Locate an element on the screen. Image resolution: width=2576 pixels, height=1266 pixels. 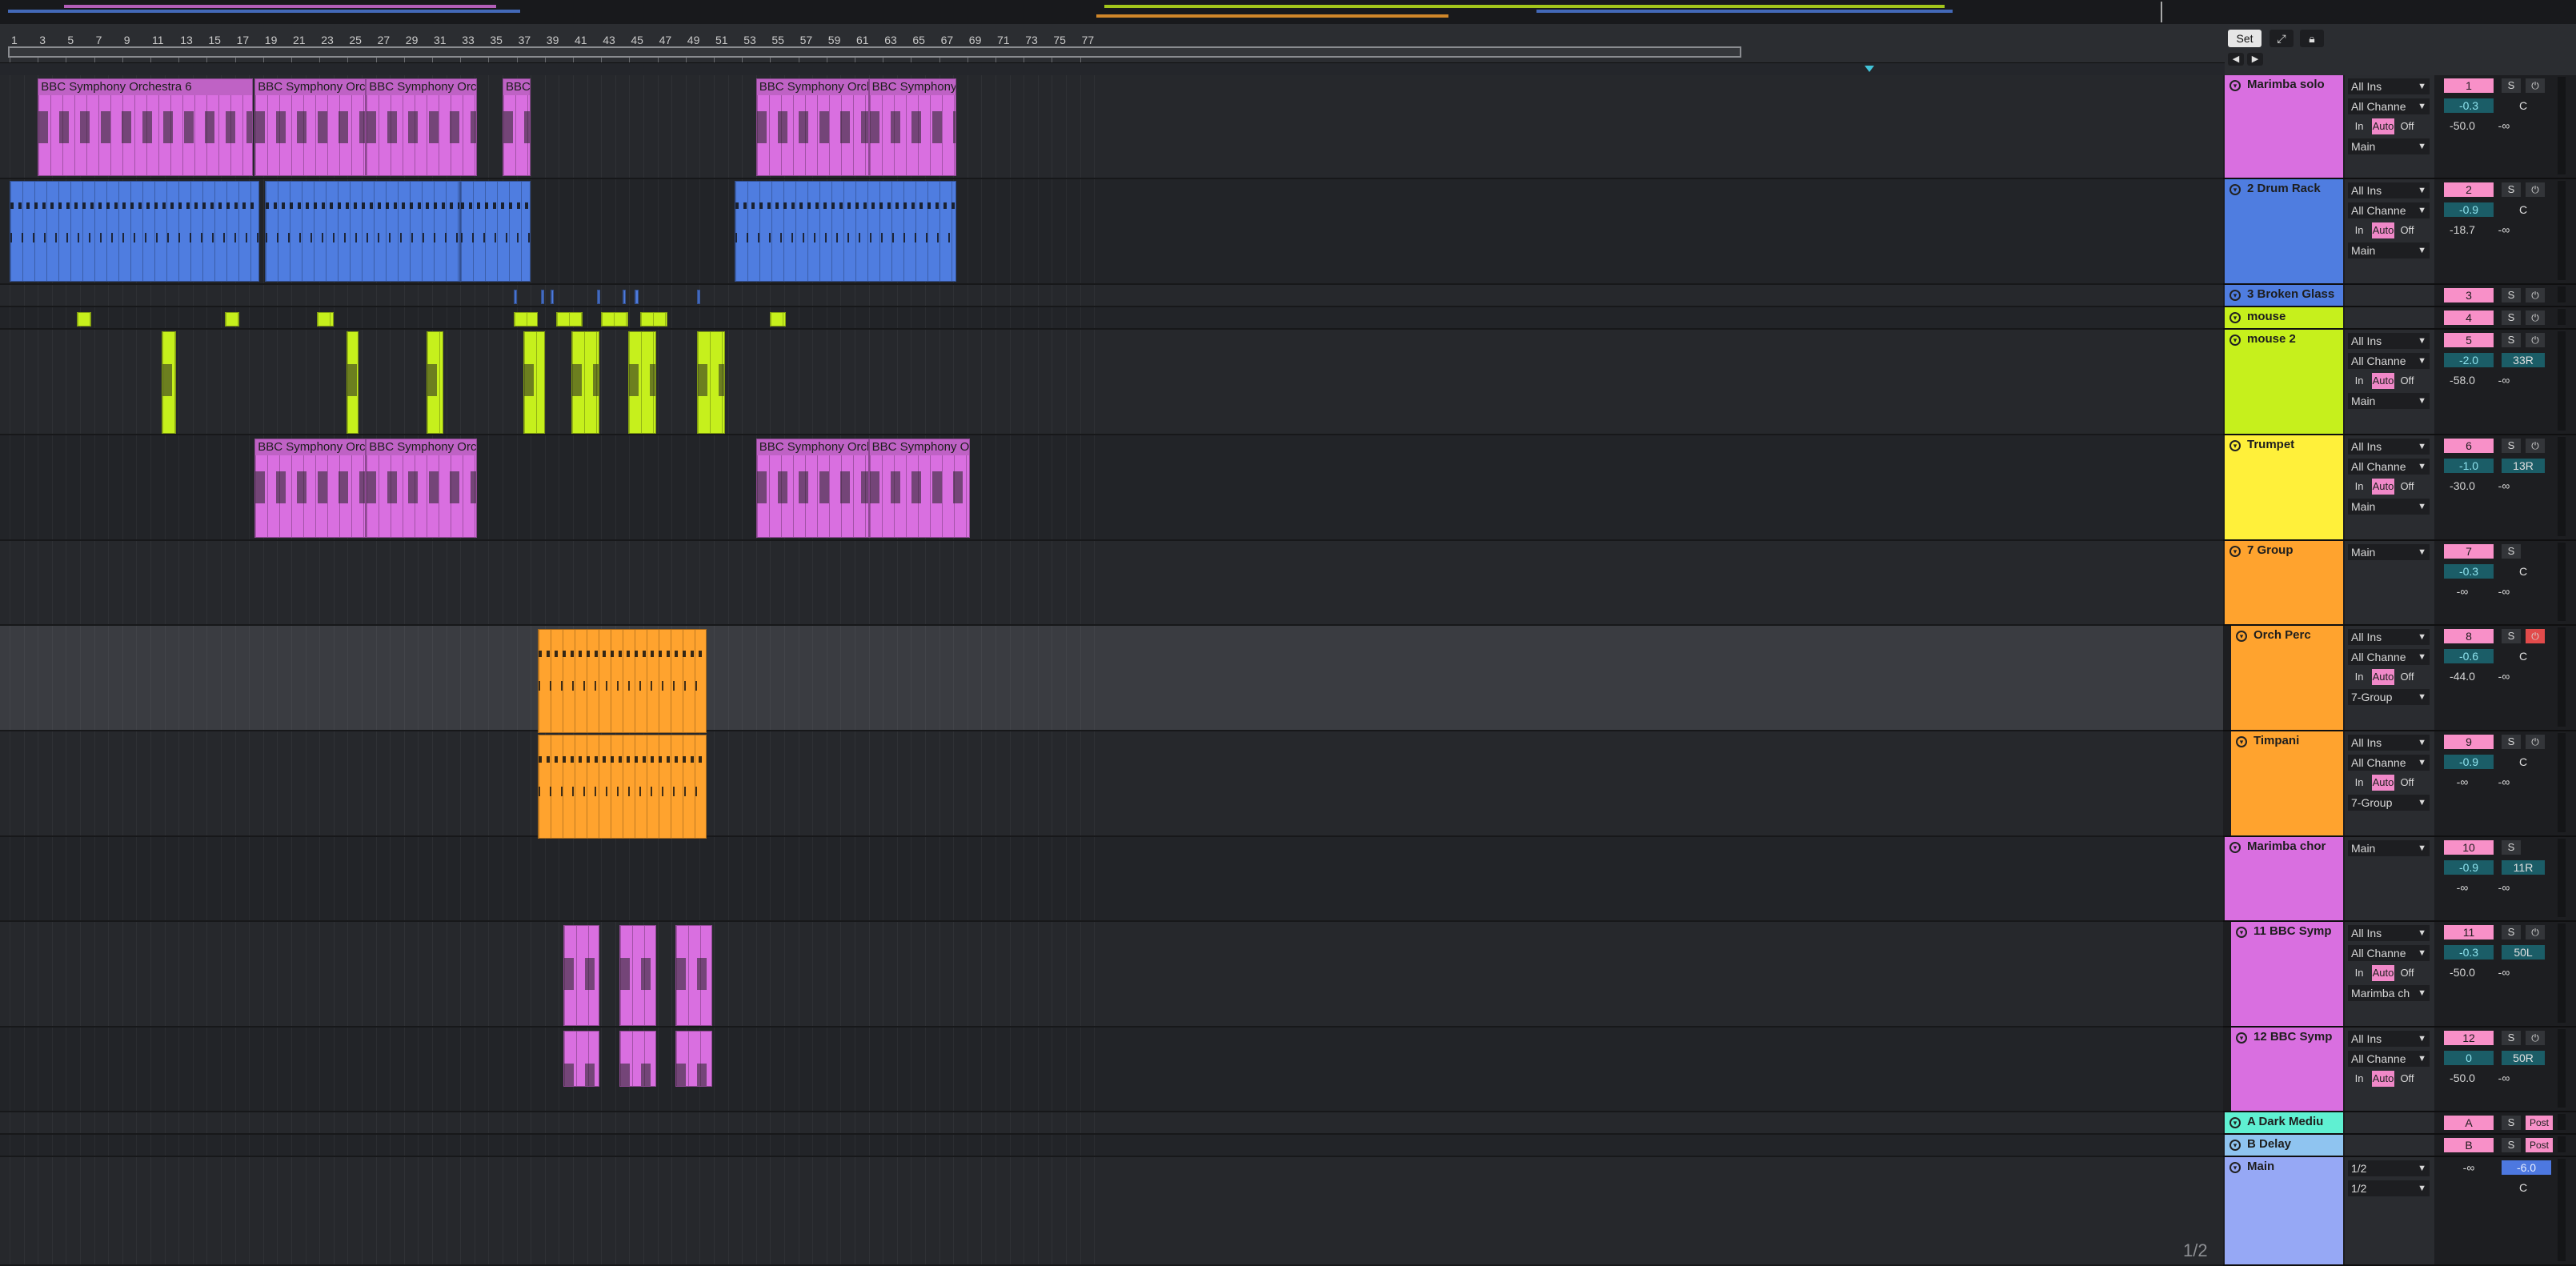
track-title-bar: ▾ Orch Perc is located at coordinates (2287, 678).